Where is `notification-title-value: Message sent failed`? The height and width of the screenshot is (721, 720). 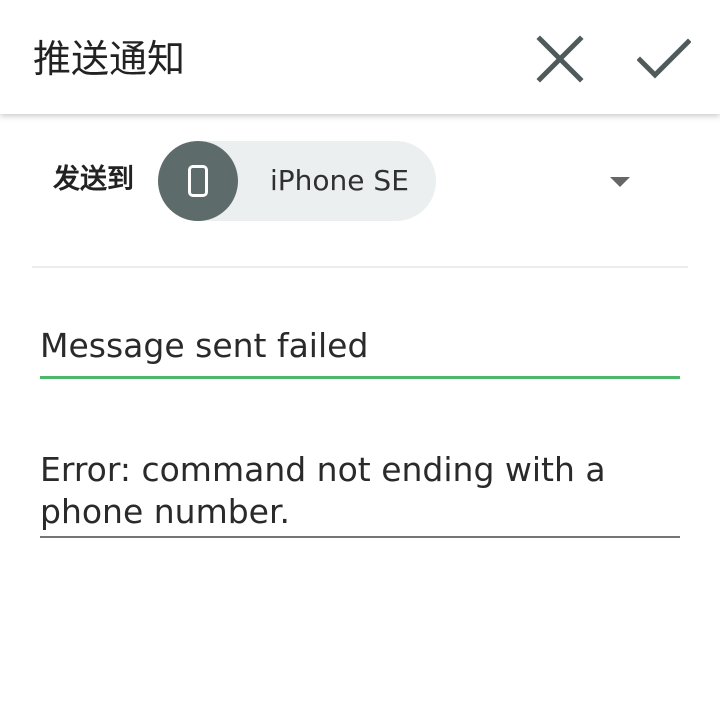
notification-title-value: Message sent failed is located at coordinates (204, 345).